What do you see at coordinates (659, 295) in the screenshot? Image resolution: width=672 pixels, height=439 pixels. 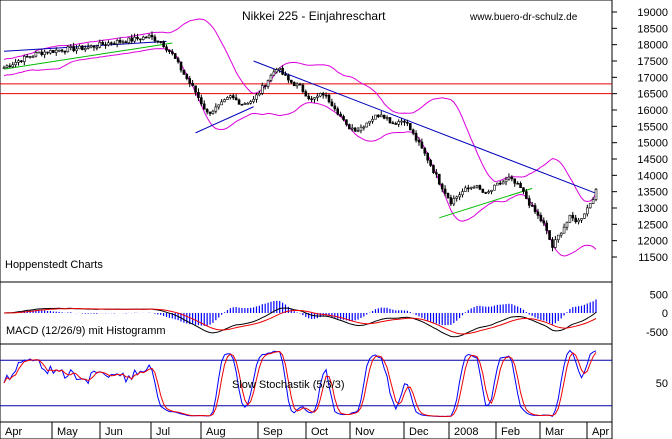 I see `macd-tick-label: 500` at bounding box center [659, 295].